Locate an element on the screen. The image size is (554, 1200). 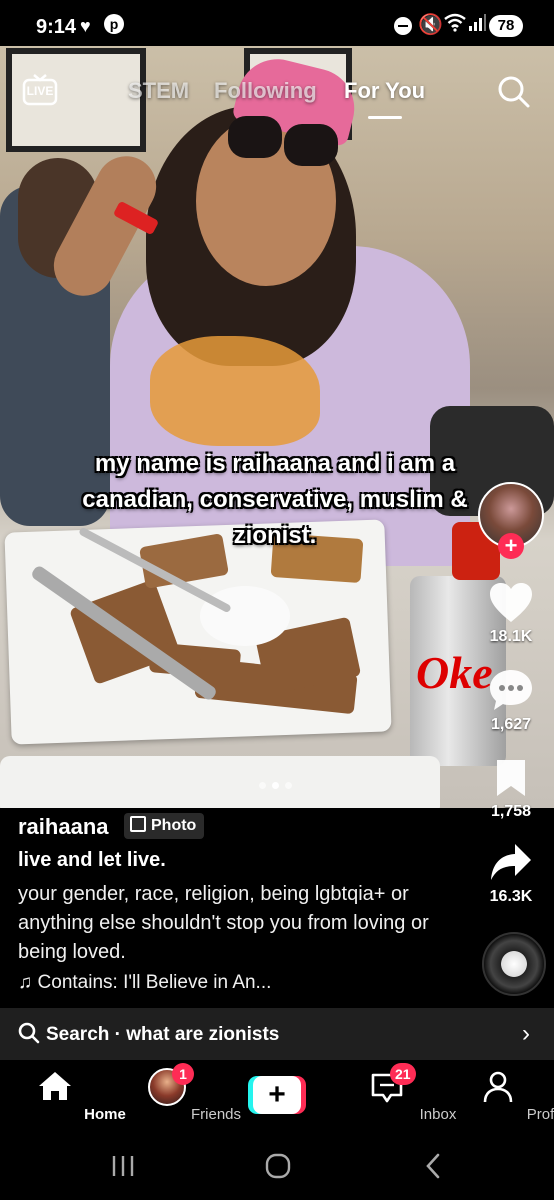
heart-icon is located at coordinates (511, 602).